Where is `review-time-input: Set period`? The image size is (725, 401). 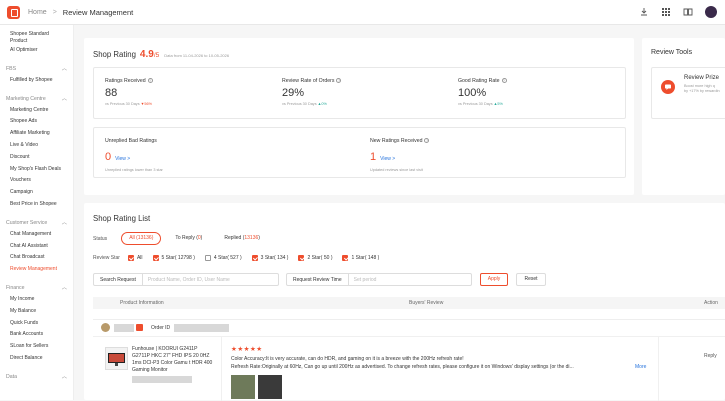 review-time-input: Set period is located at coordinates (365, 280).